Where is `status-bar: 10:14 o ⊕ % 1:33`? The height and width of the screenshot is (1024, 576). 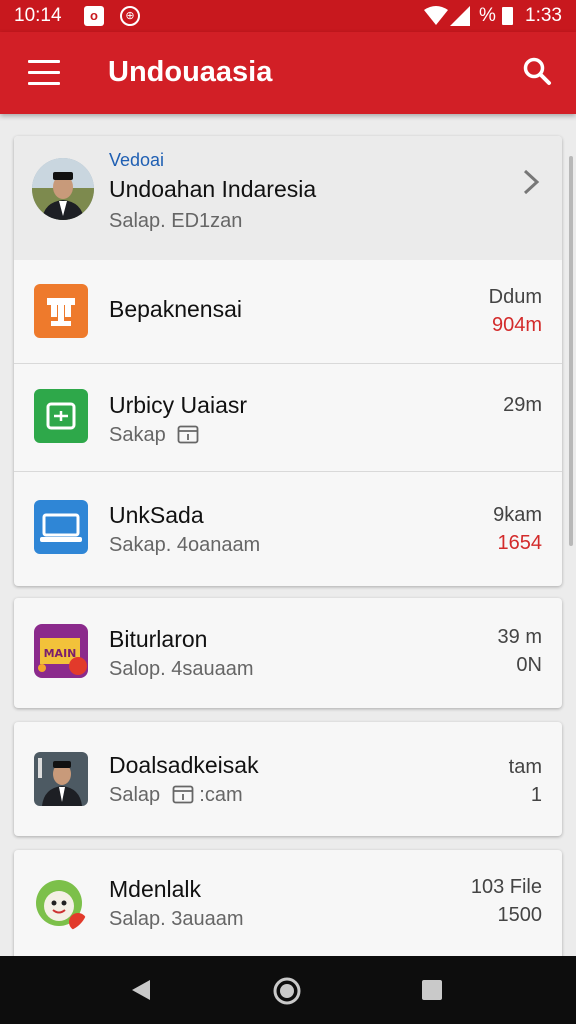
status-bar: 10:14 o ⊕ % 1:33 is located at coordinates (288, 16).